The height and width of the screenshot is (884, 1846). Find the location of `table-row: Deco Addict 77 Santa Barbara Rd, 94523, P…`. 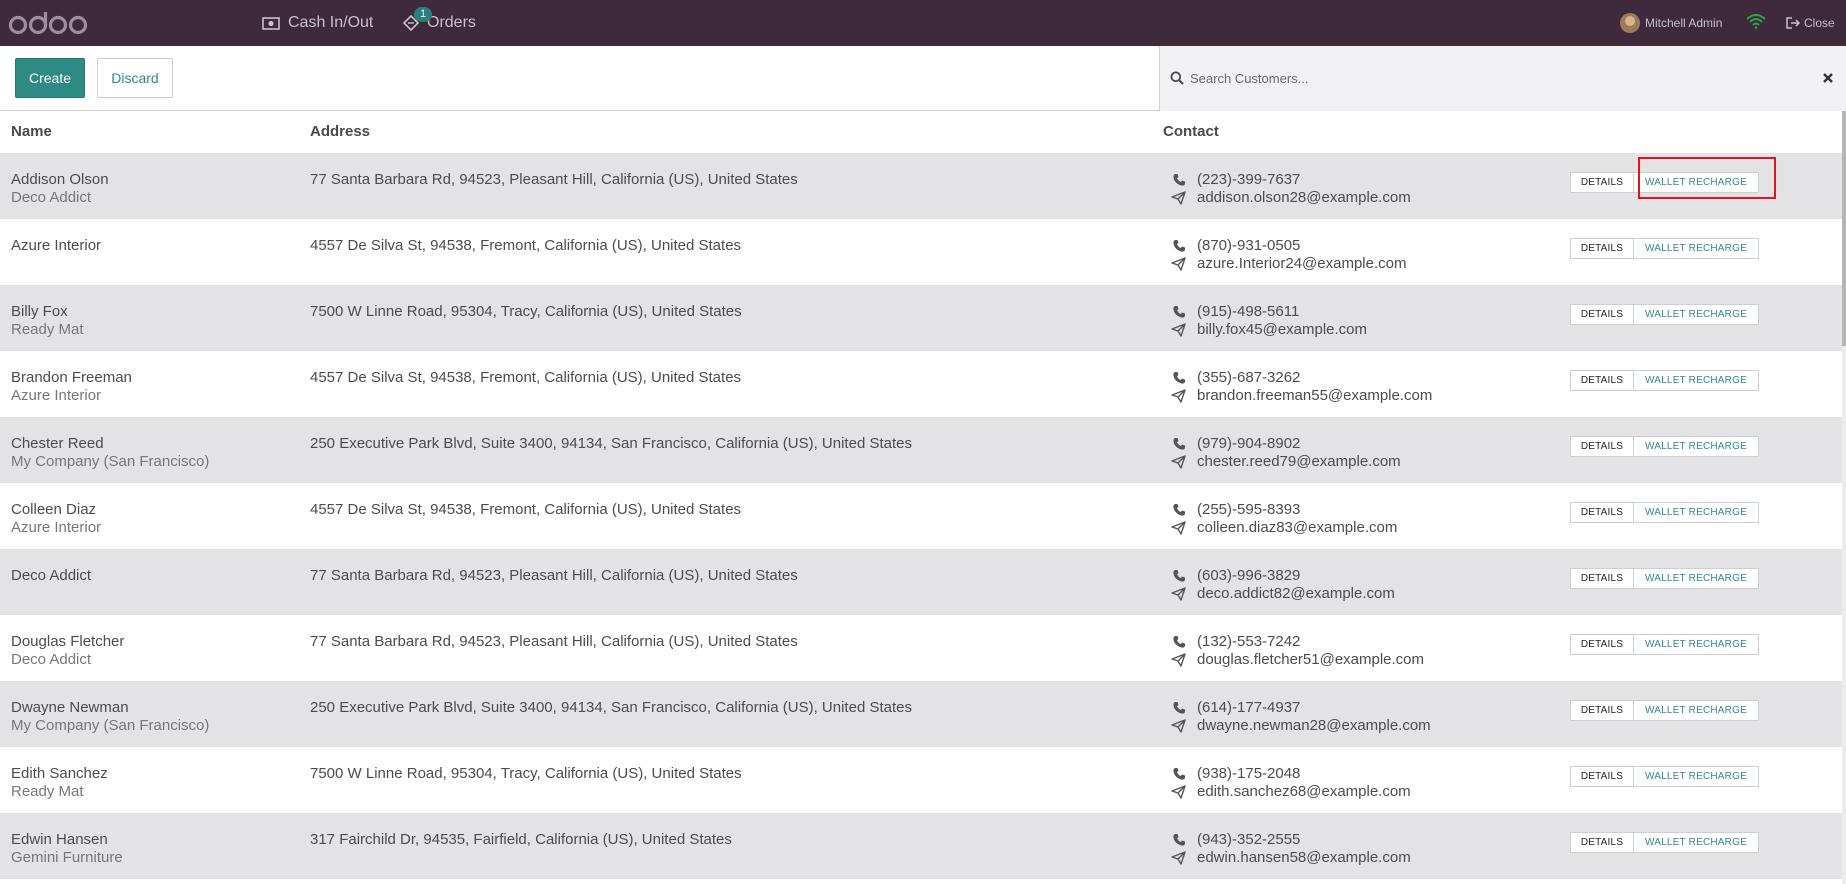

table-row: Deco Addict 77 Santa Barbara Rd, 94523, P… is located at coordinates (921, 582).